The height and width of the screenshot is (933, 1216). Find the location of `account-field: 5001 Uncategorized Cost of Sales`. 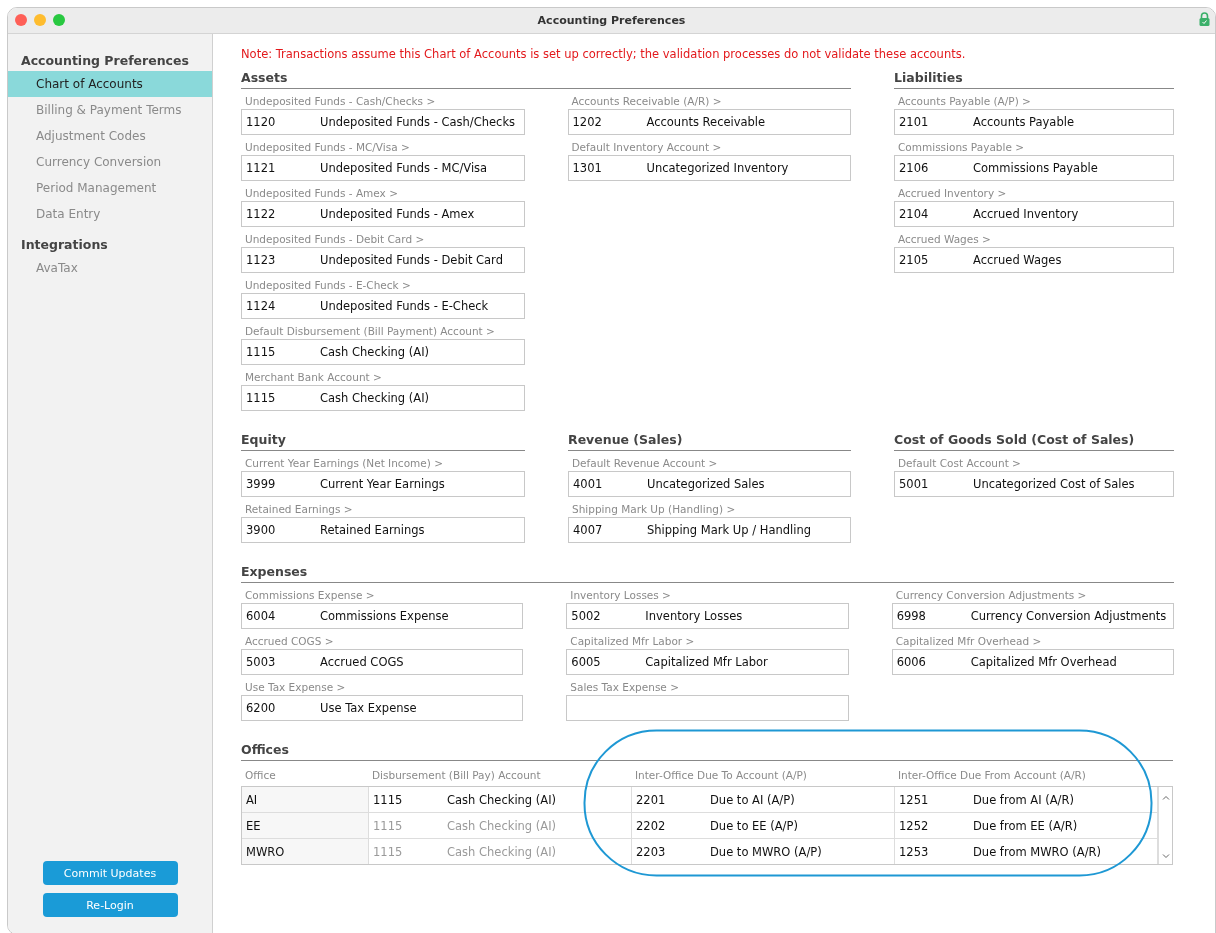

account-field: 5001 Uncategorized Cost of Sales is located at coordinates (1034, 484).